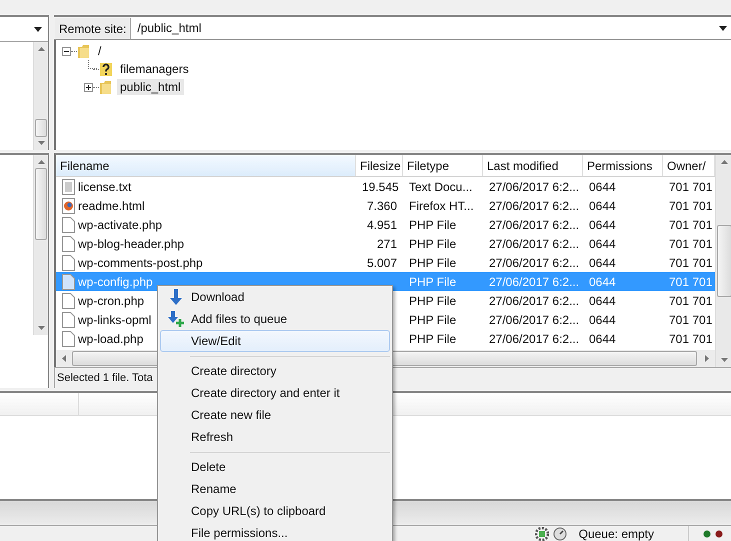 The width and height of the screenshot is (731, 541). What do you see at coordinates (533, 165) in the screenshot?
I see `column-header: Last modified` at bounding box center [533, 165].